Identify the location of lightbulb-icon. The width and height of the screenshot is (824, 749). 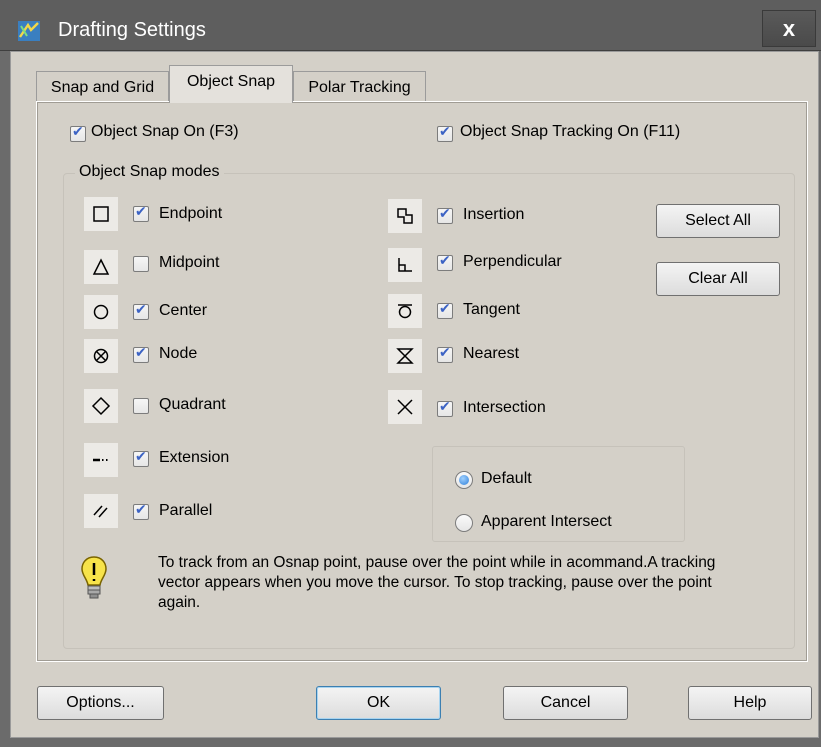
(94, 577).